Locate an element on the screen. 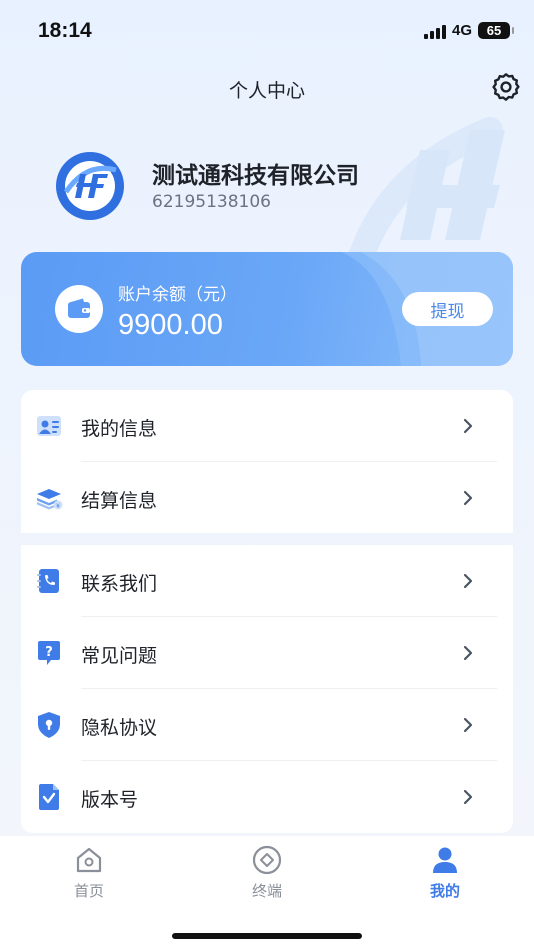  menu-item-faq: ? 常见问题 is located at coordinates (267, 653).